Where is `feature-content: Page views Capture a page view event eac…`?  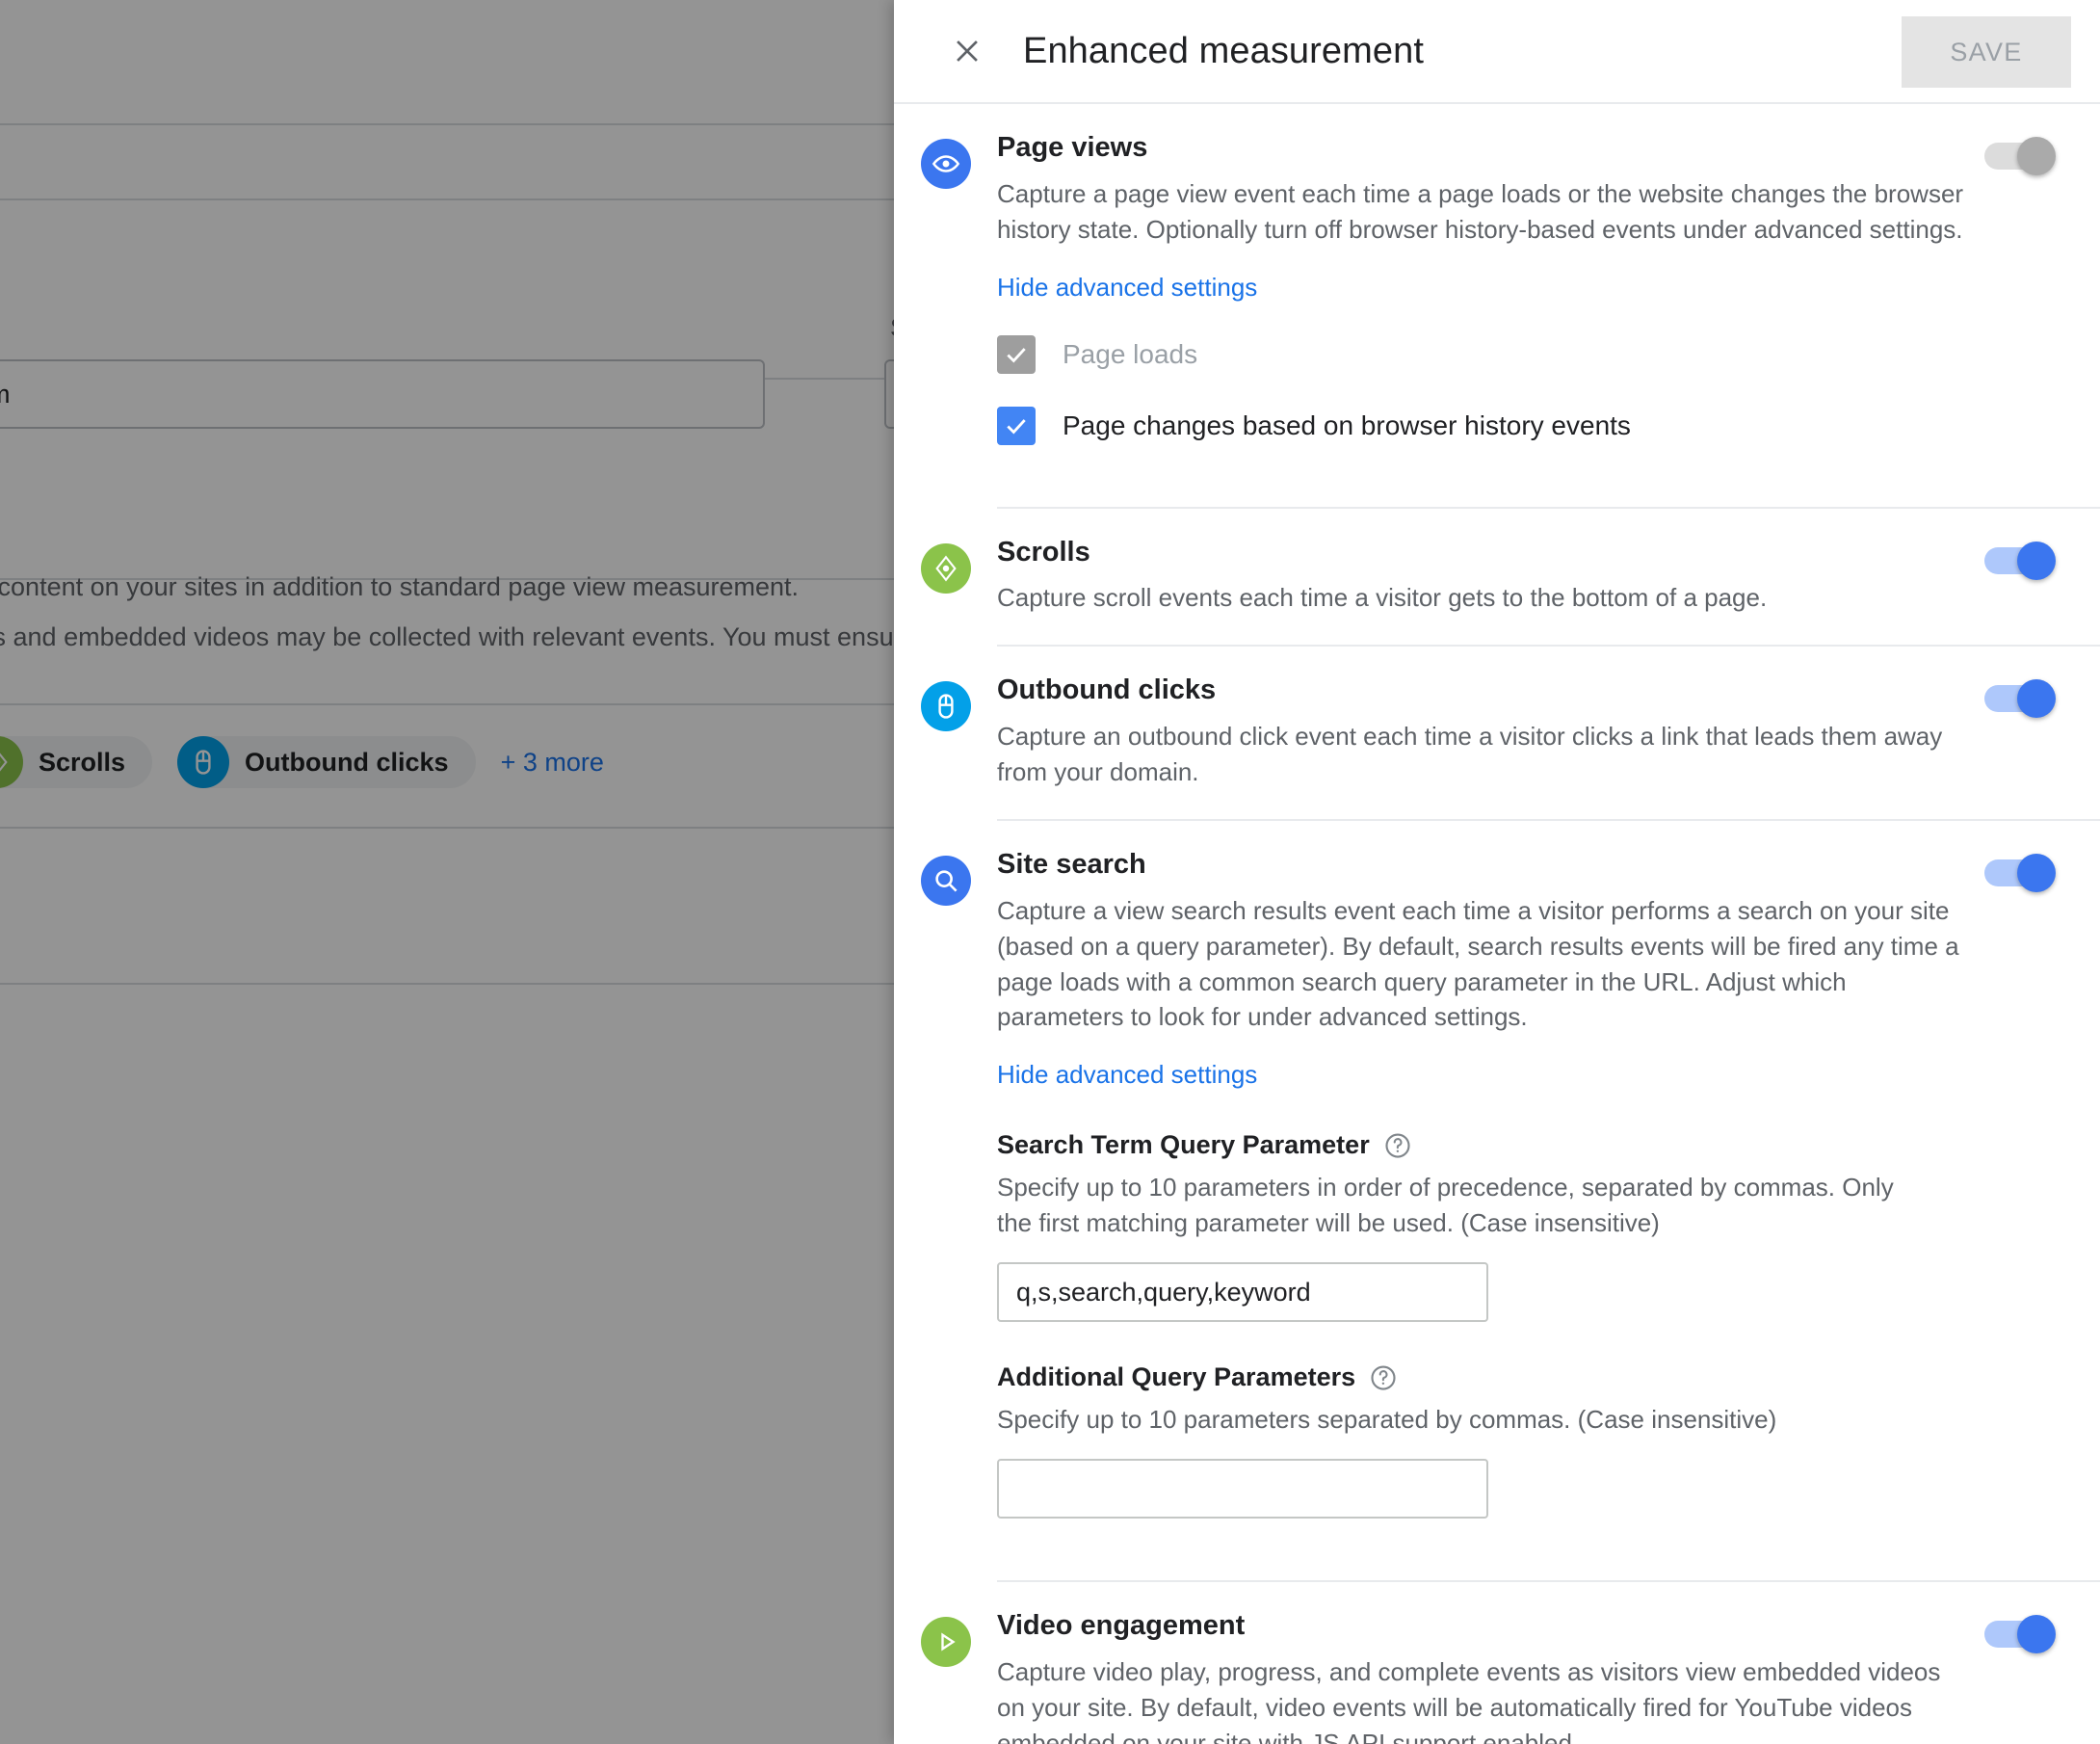
feature-content: Page views Capture a page view event eac… is located at coordinates (1549, 319).